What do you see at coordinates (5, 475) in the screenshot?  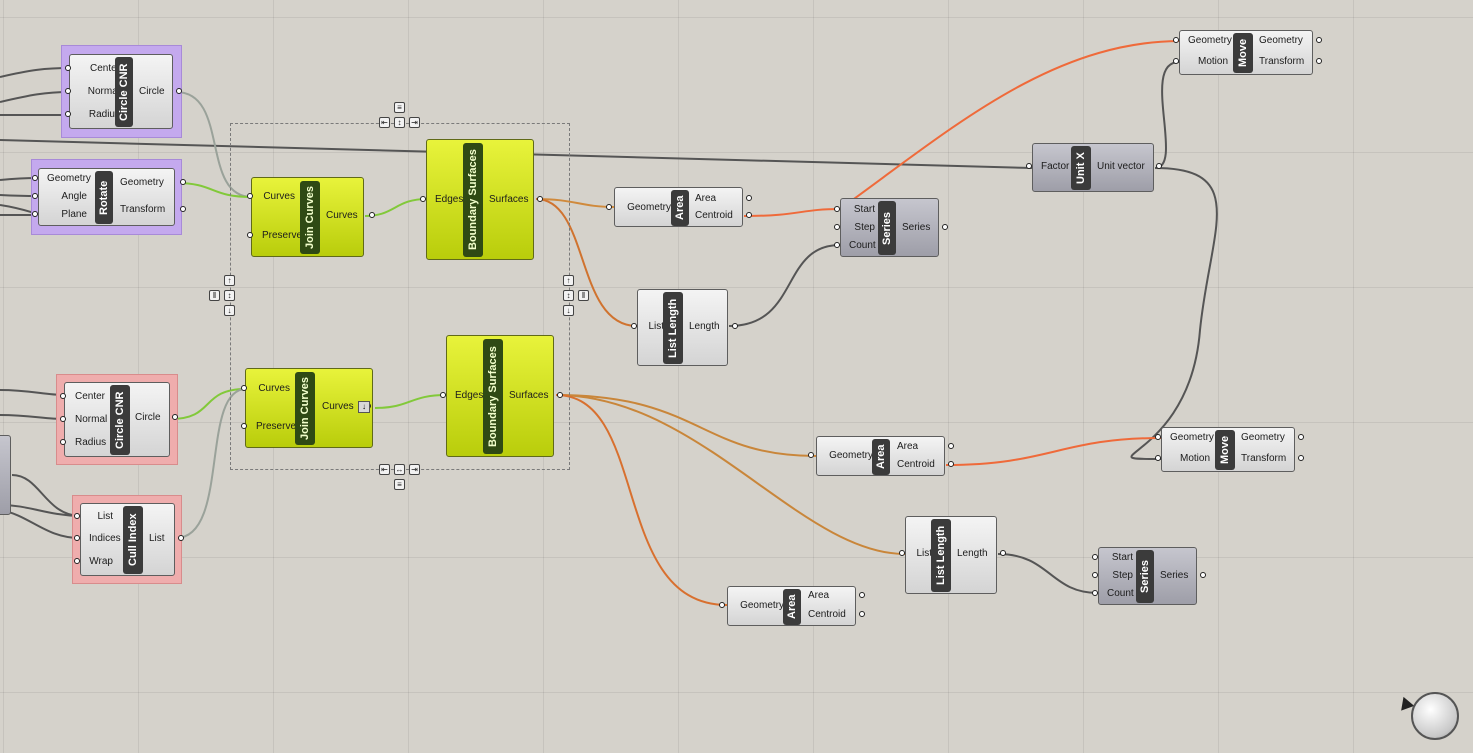 I see `partial-component-left` at bounding box center [5, 475].